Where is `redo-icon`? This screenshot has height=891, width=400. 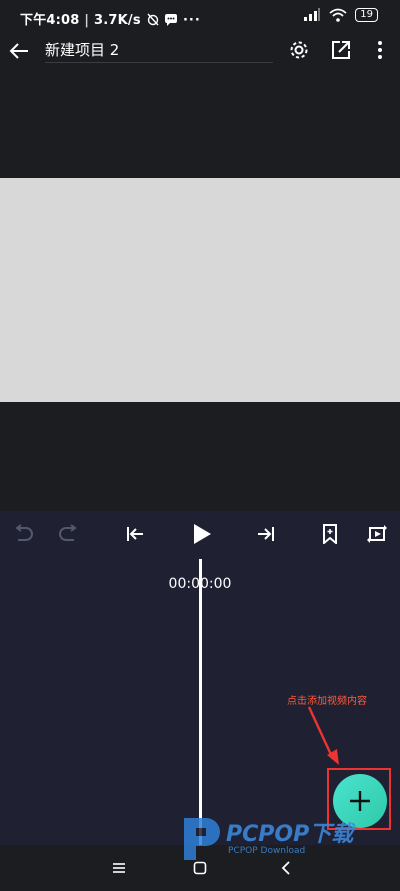
redo-icon is located at coordinates (69, 533).